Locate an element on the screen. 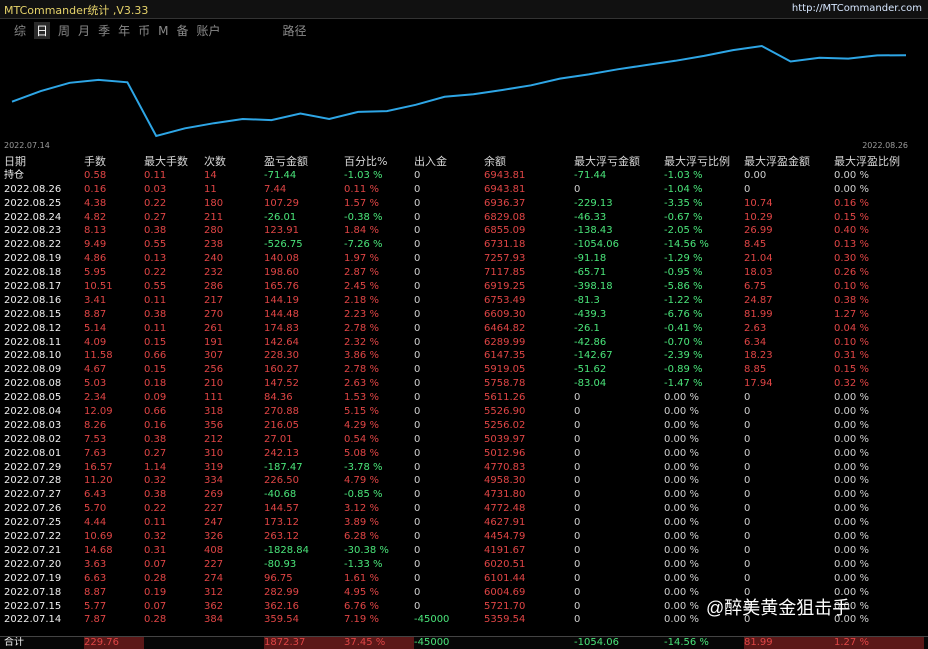  cell-5: 3.86 % is located at coordinates (361, 356).